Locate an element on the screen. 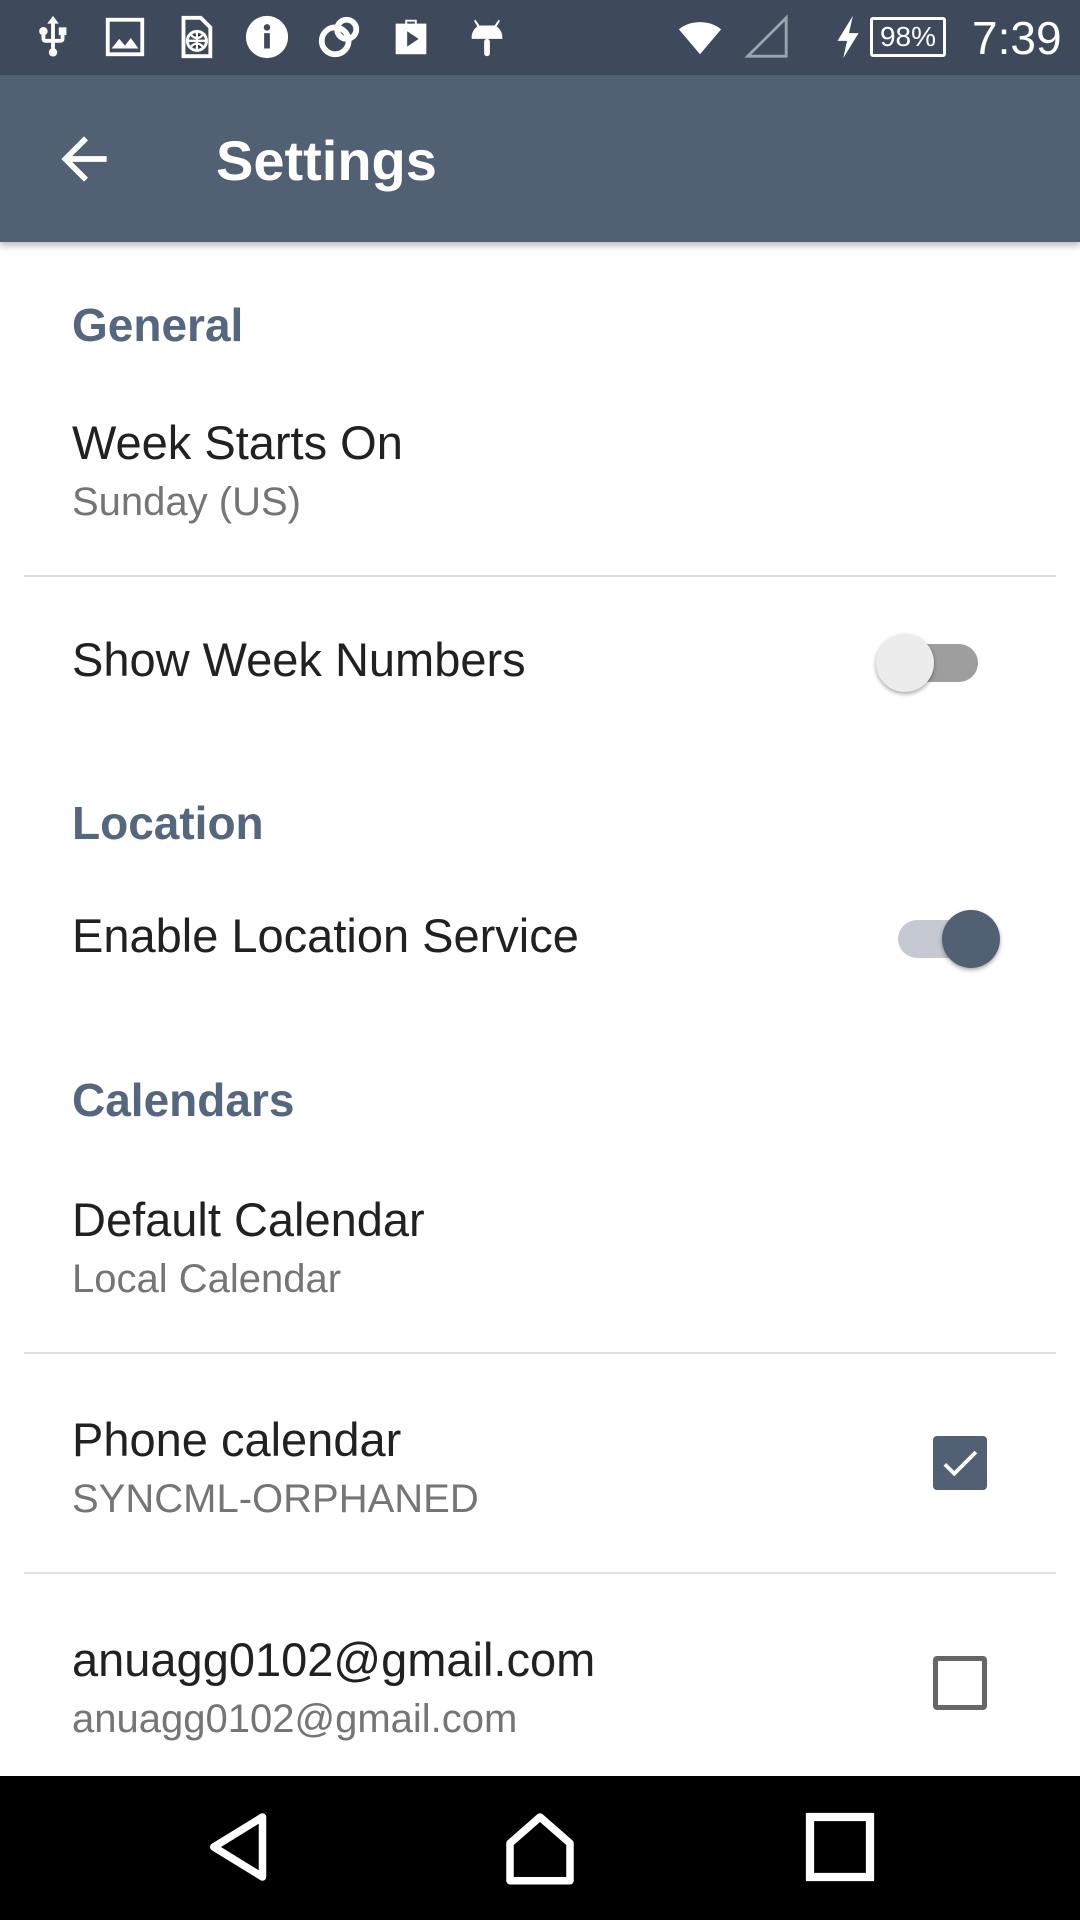  pref-title: Default Calendar is located at coordinates (248, 1219).